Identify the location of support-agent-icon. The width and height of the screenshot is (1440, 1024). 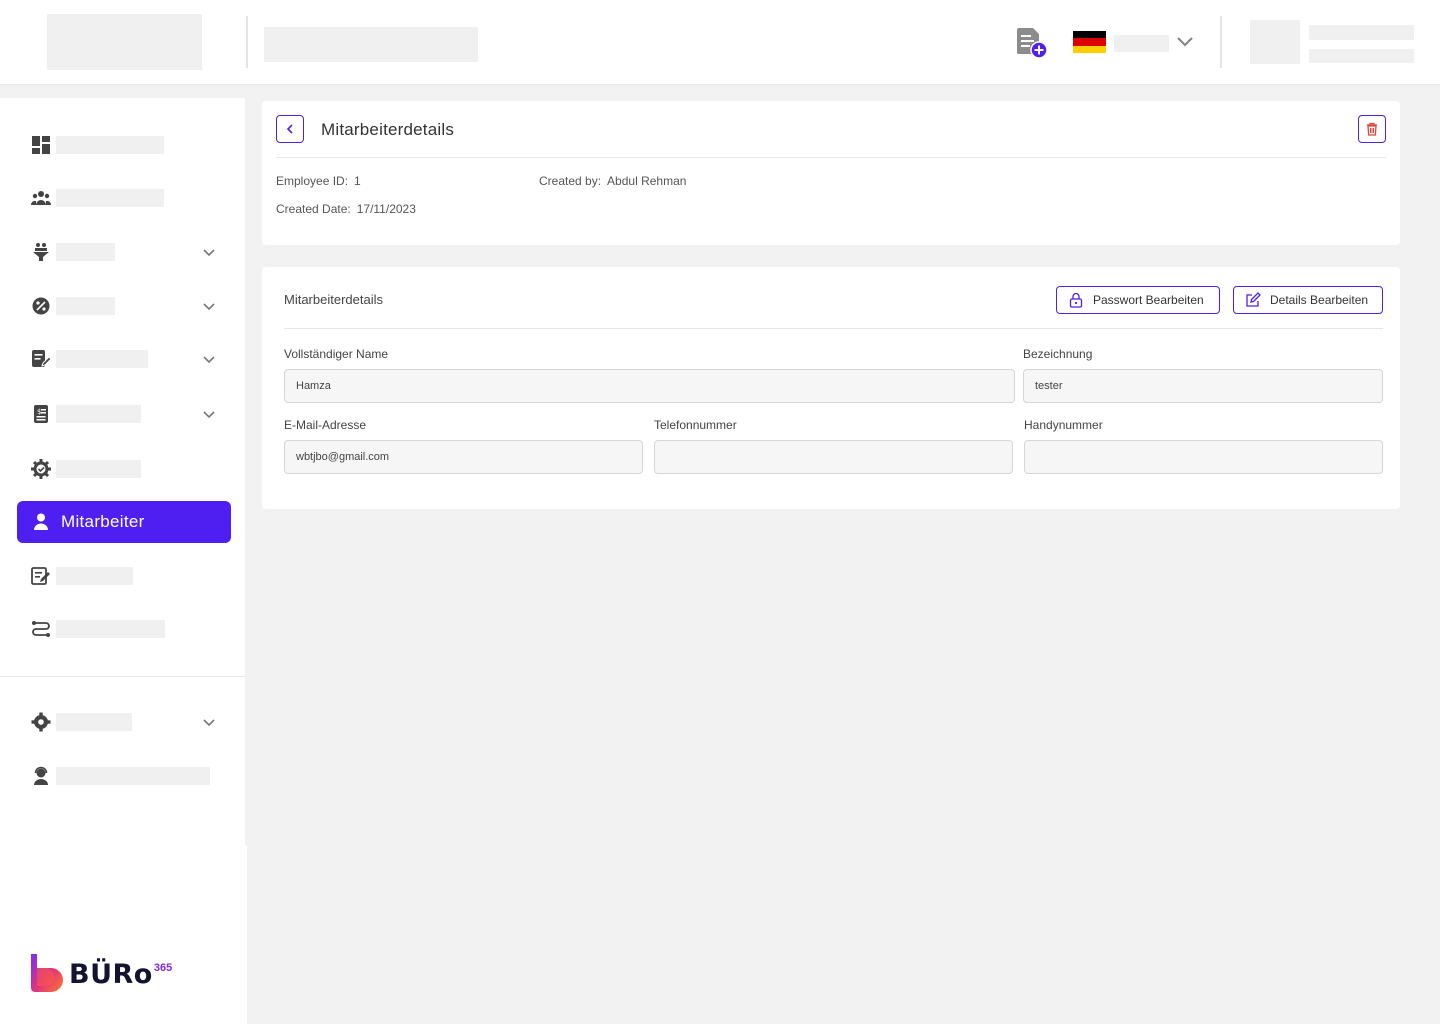
(41, 776).